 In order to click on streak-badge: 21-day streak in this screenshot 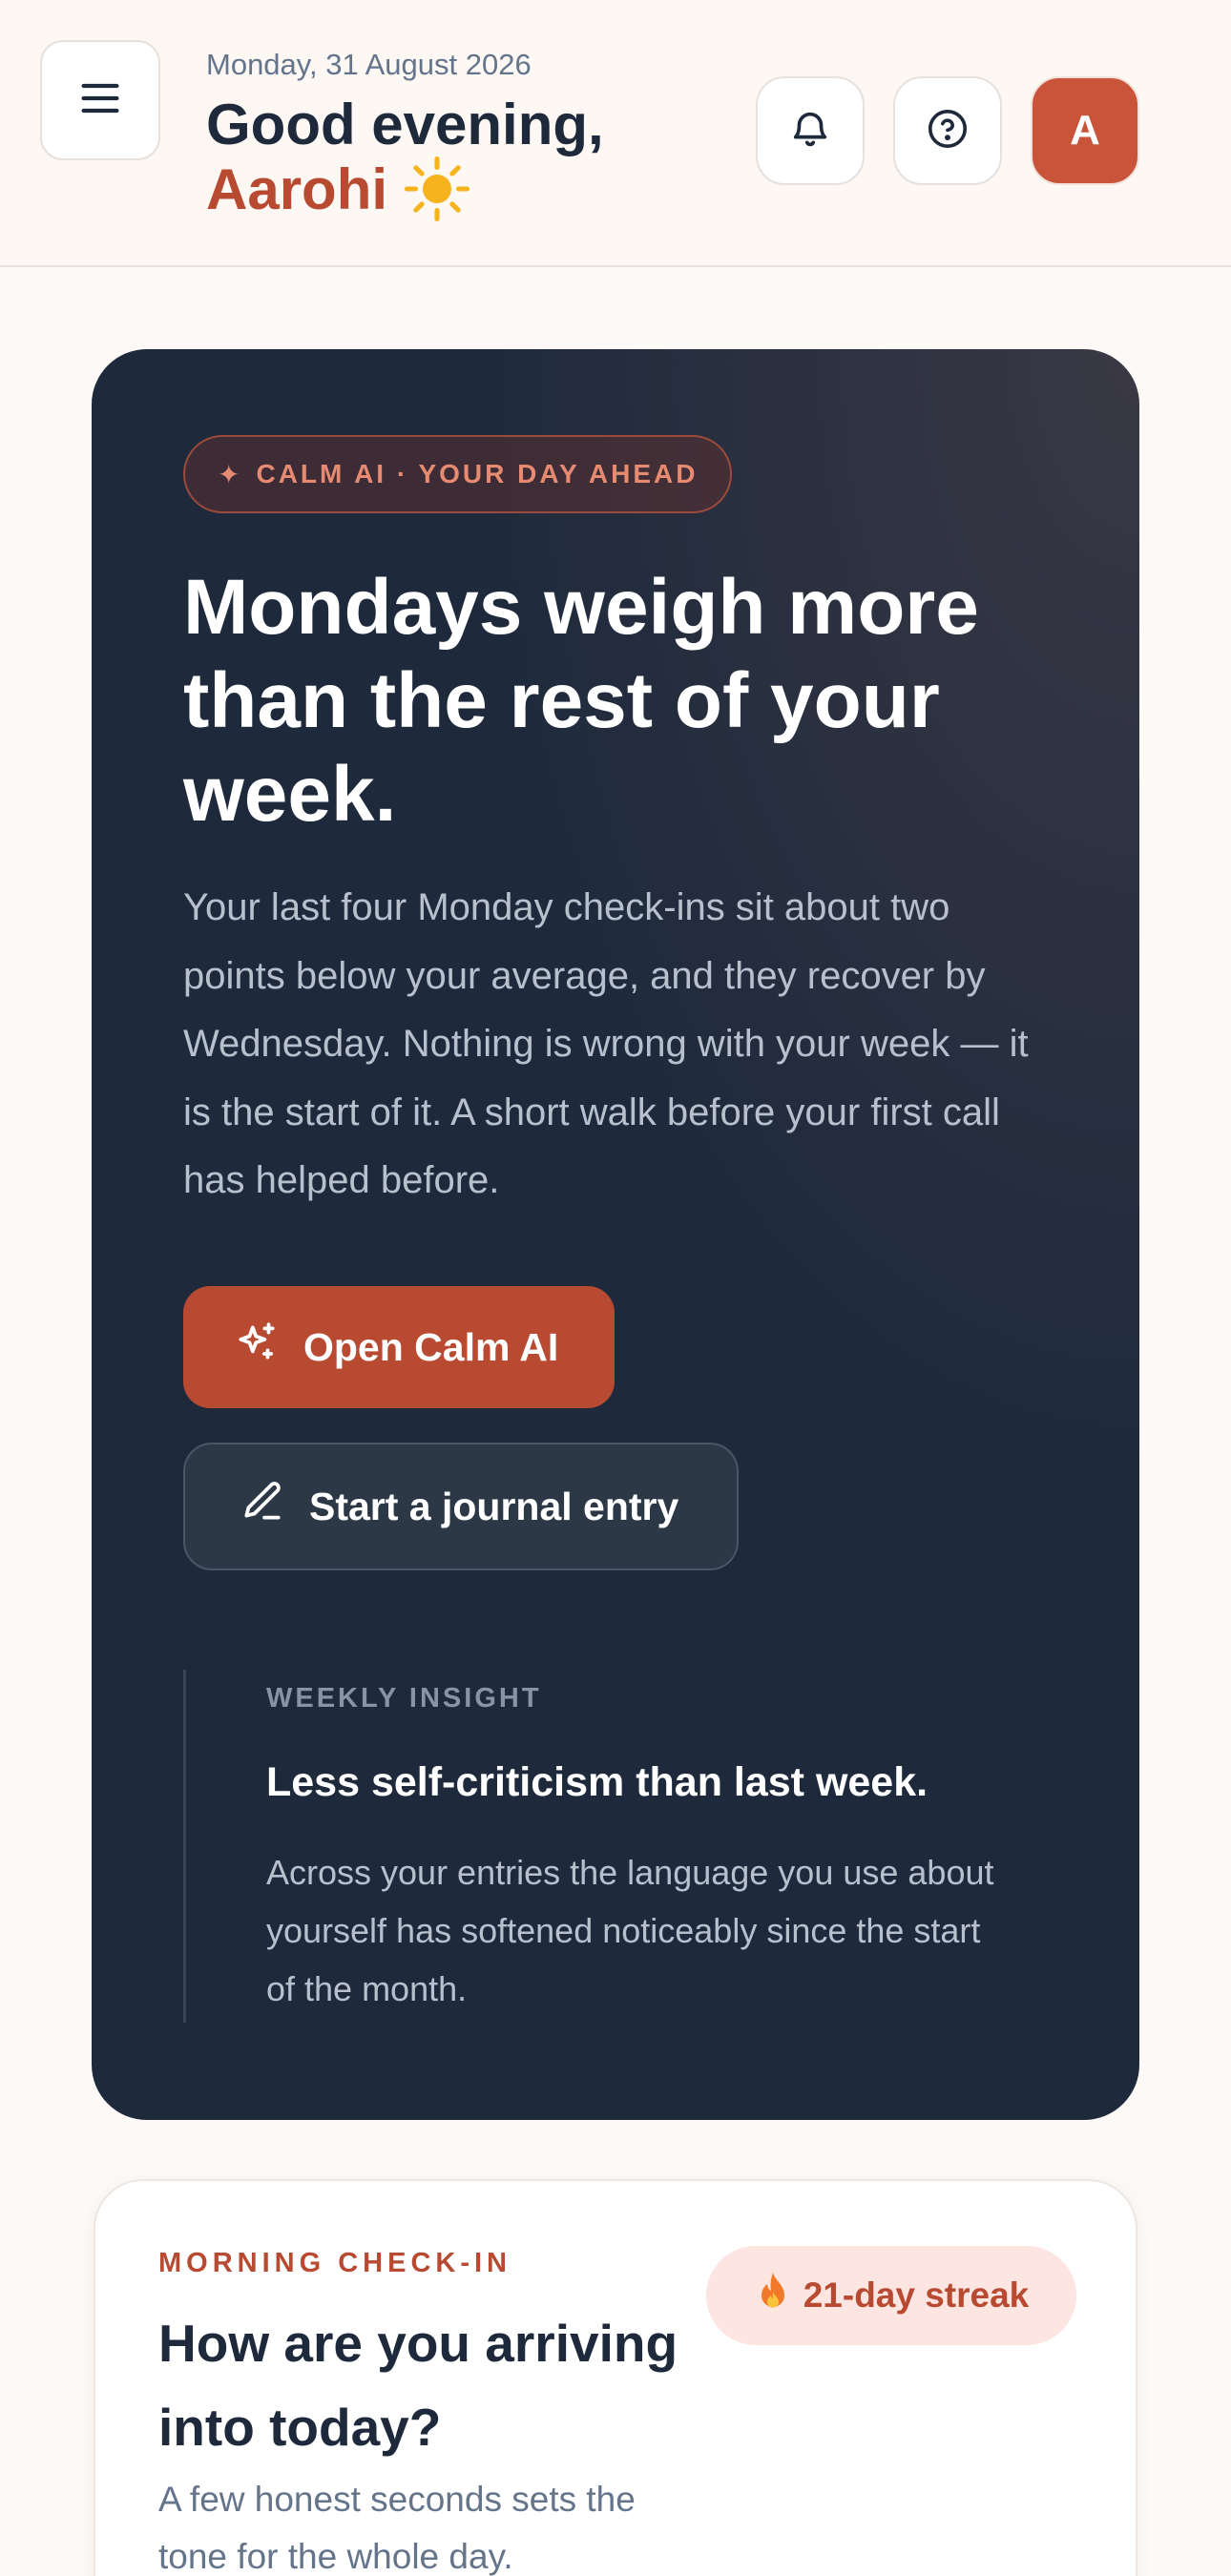, I will do `click(891, 2295)`.